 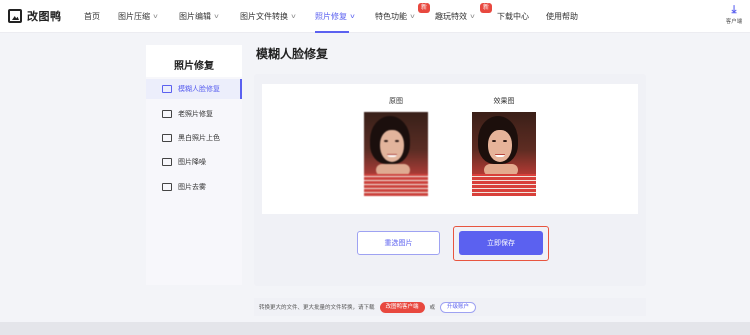 I want to click on sidebar: 照片修复 模糊人脸修复 老照片修复 黑白照片上色 图片降噪 图片去雾, so click(x=194, y=165).